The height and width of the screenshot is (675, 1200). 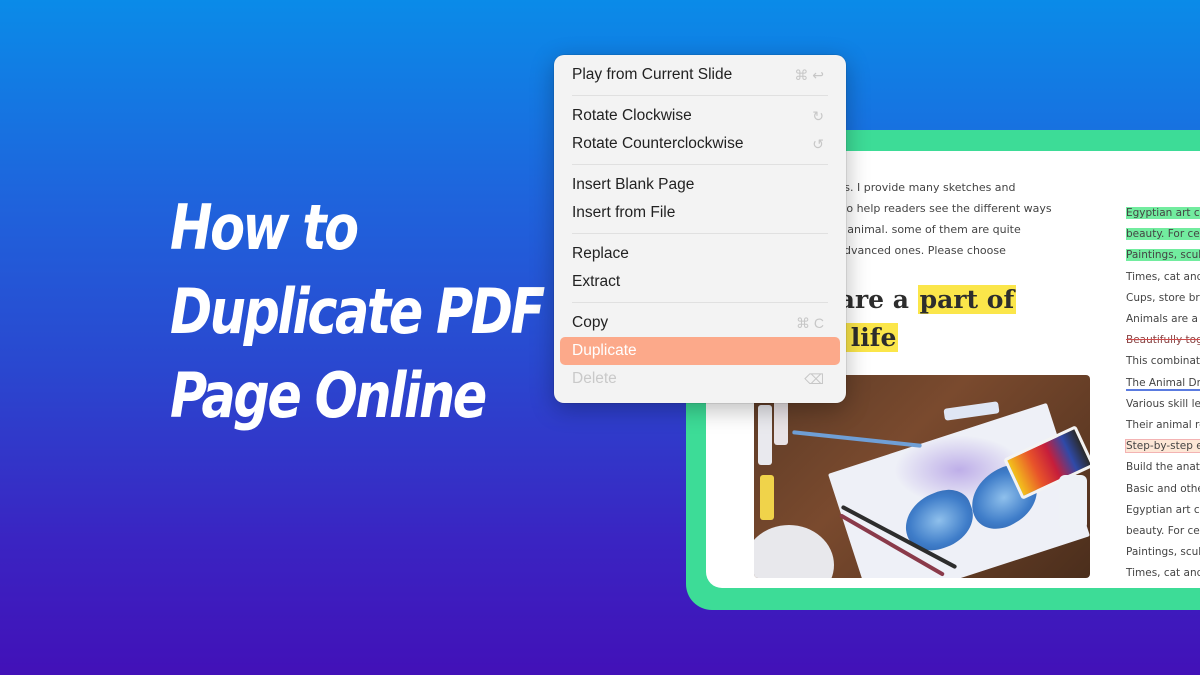 What do you see at coordinates (604, 350) in the screenshot?
I see `menu-item-label: Duplicate` at bounding box center [604, 350].